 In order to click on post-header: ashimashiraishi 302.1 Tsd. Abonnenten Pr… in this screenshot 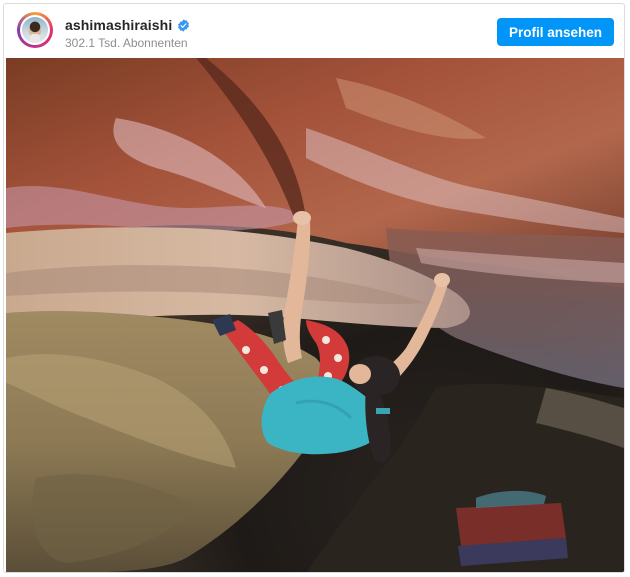, I will do `click(314, 31)`.